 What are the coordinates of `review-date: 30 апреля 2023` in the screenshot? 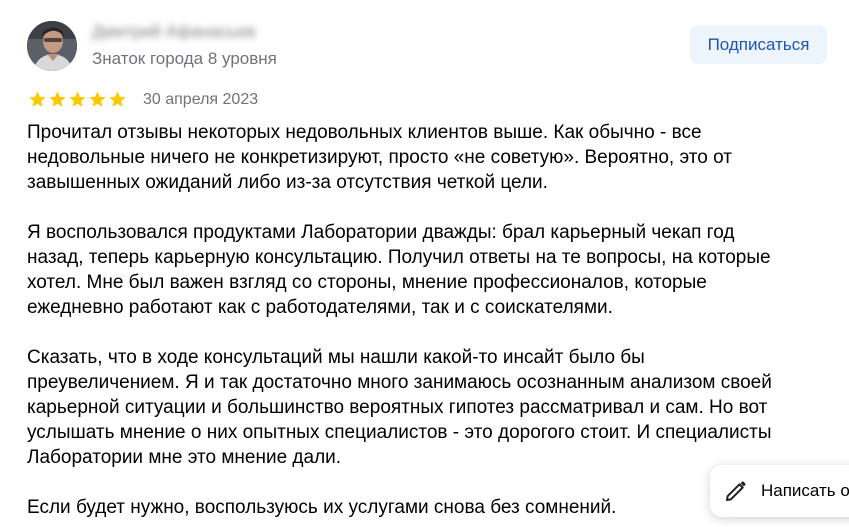 It's located at (201, 99).